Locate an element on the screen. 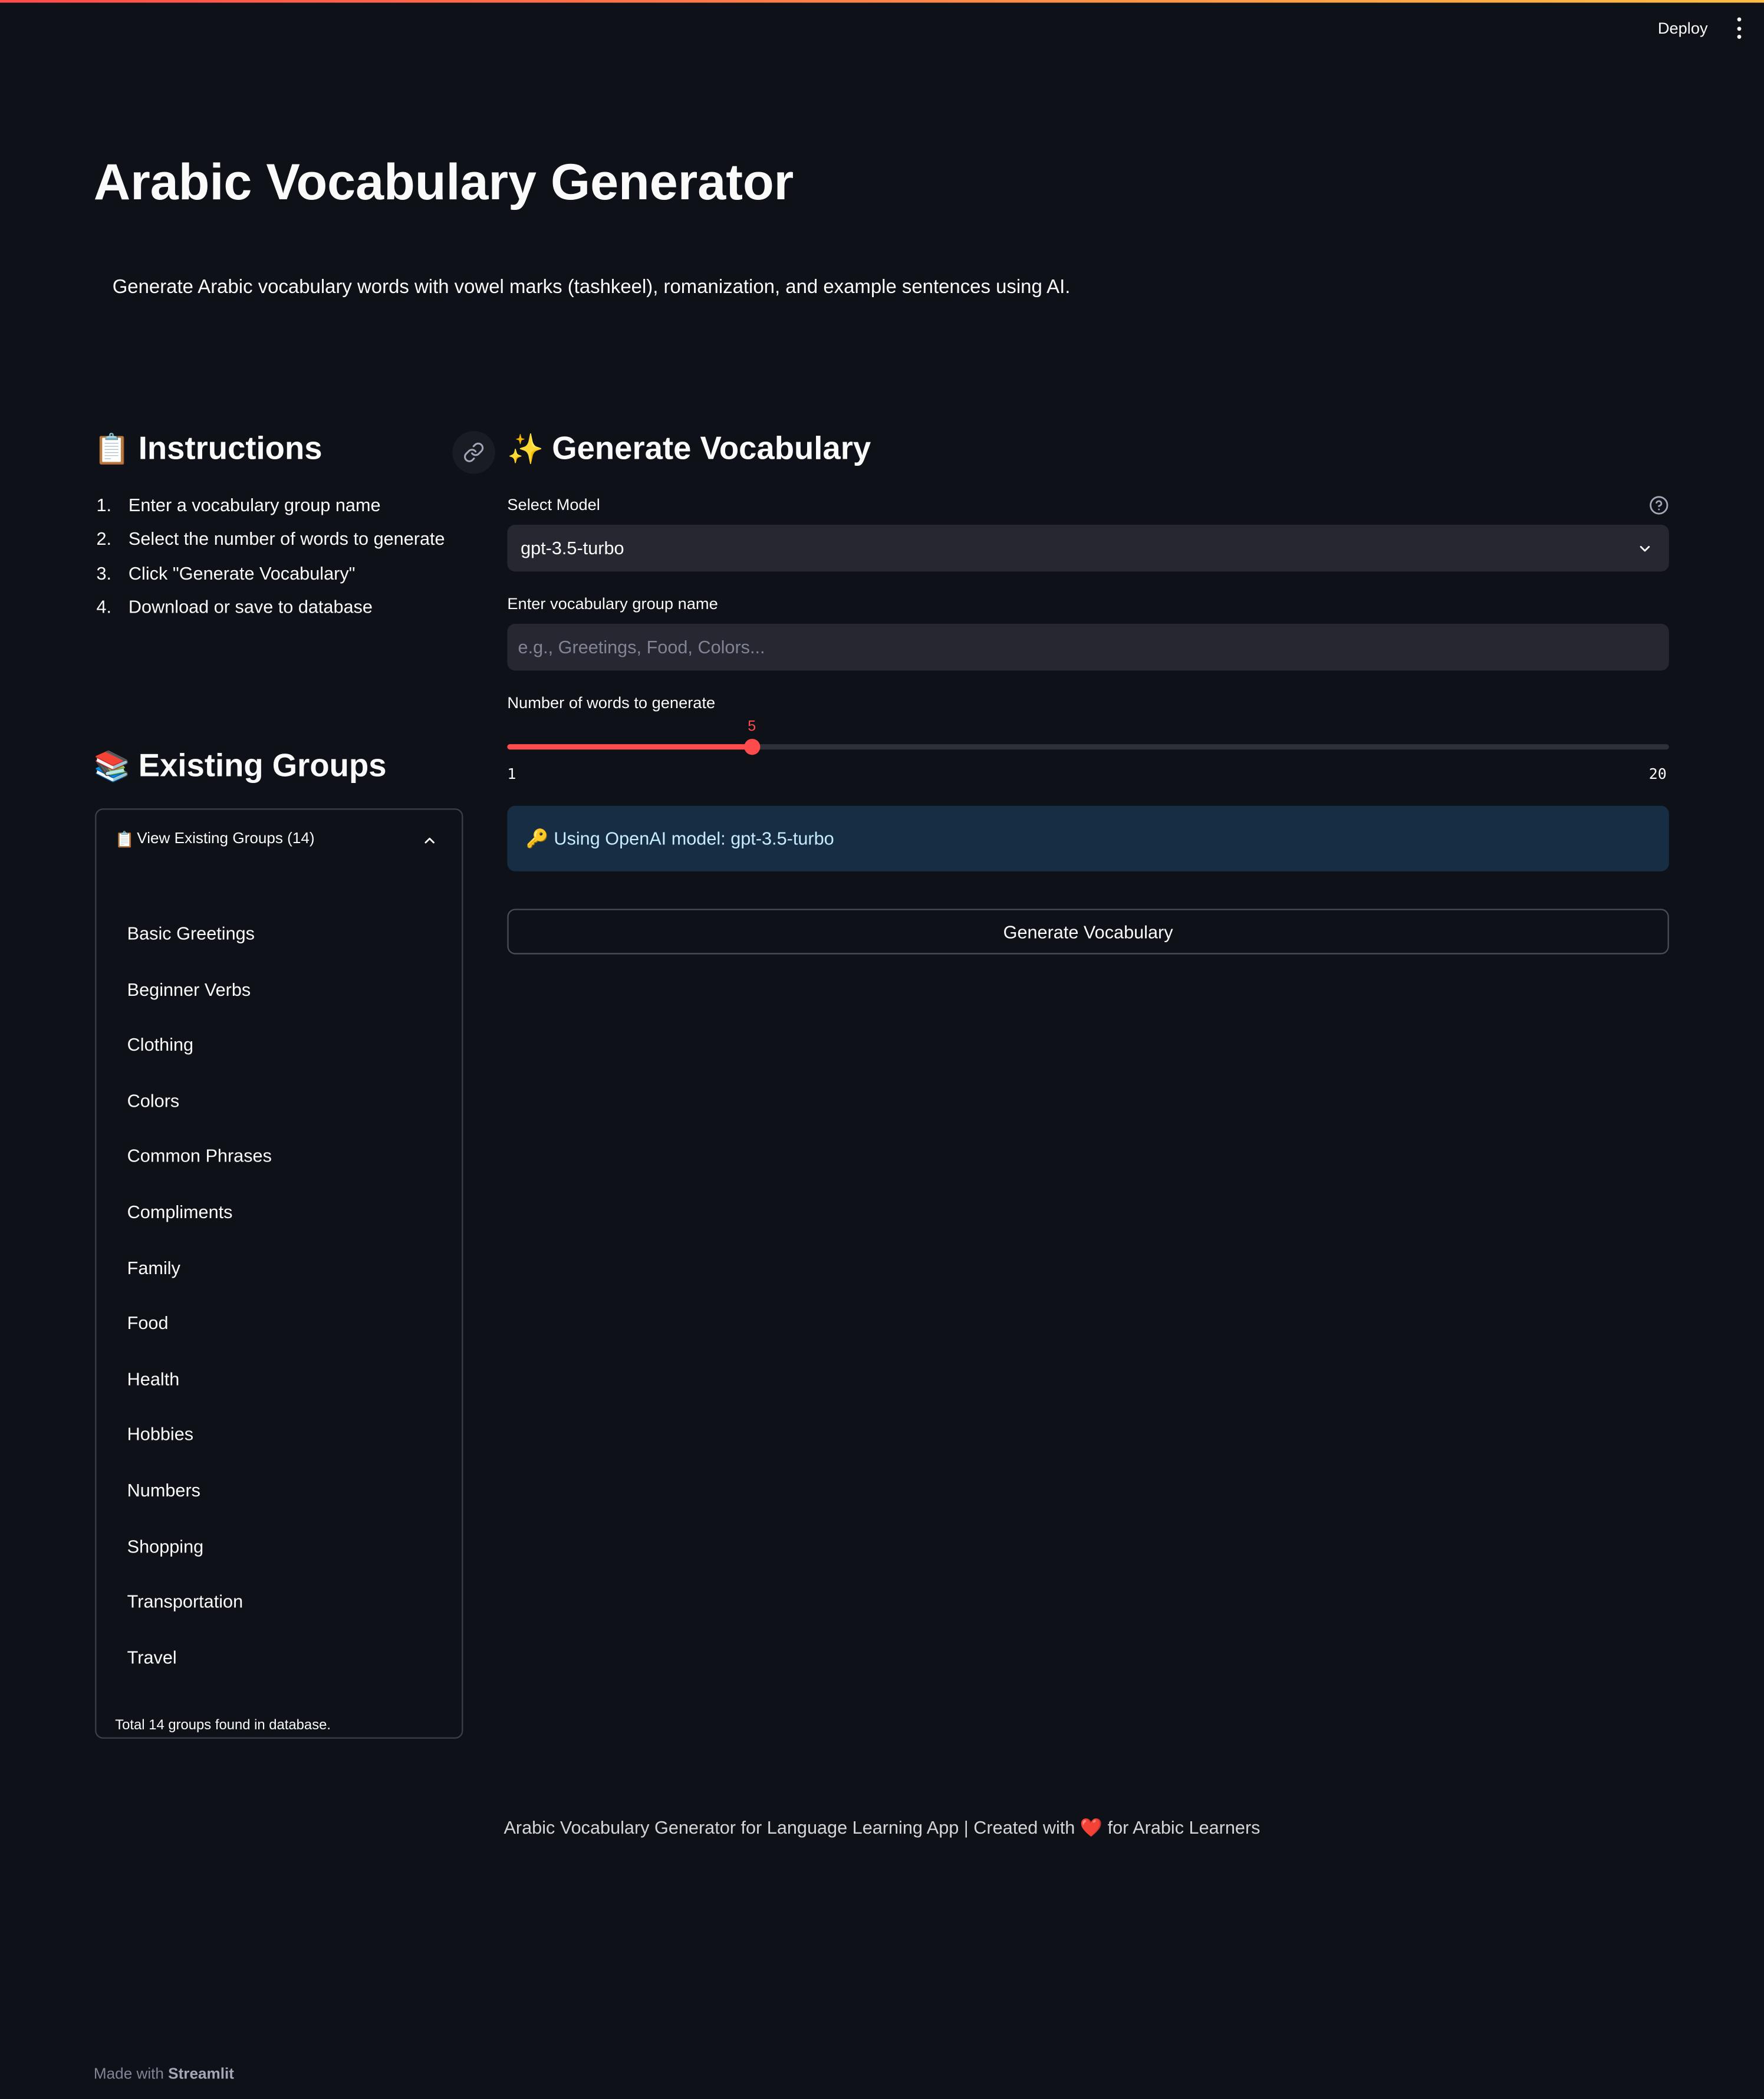 The image size is (1764, 2099). instruction-step-text: Enter a vocabulary group name is located at coordinates (255, 505).